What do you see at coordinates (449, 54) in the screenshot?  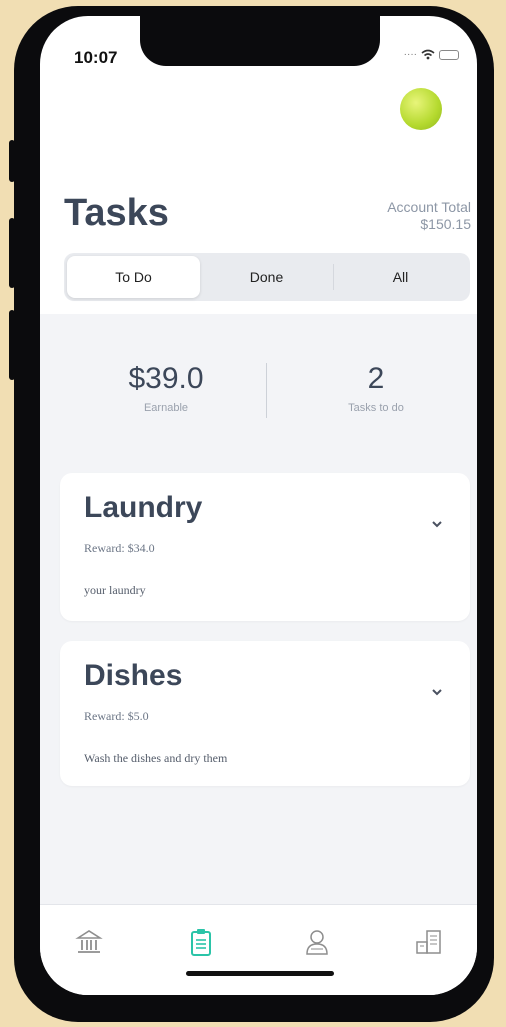 I see `battery-icon` at bounding box center [449, 54].